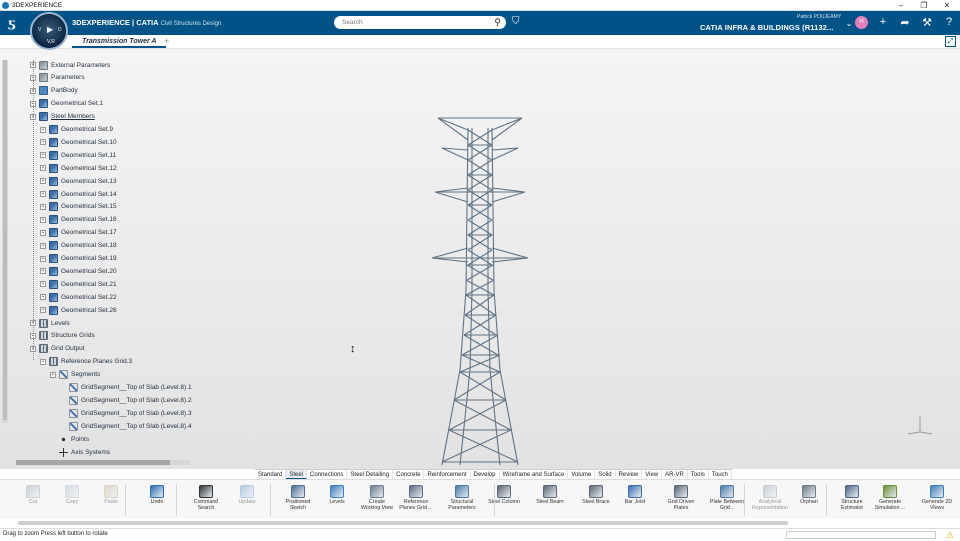 The width and height of the screenshot is (960, 541). What do you see at coordinates (119, 42) in the screenshot?
I see `tab-transmission-tower: Transmission Tower A` at bounding box center [119, 42].